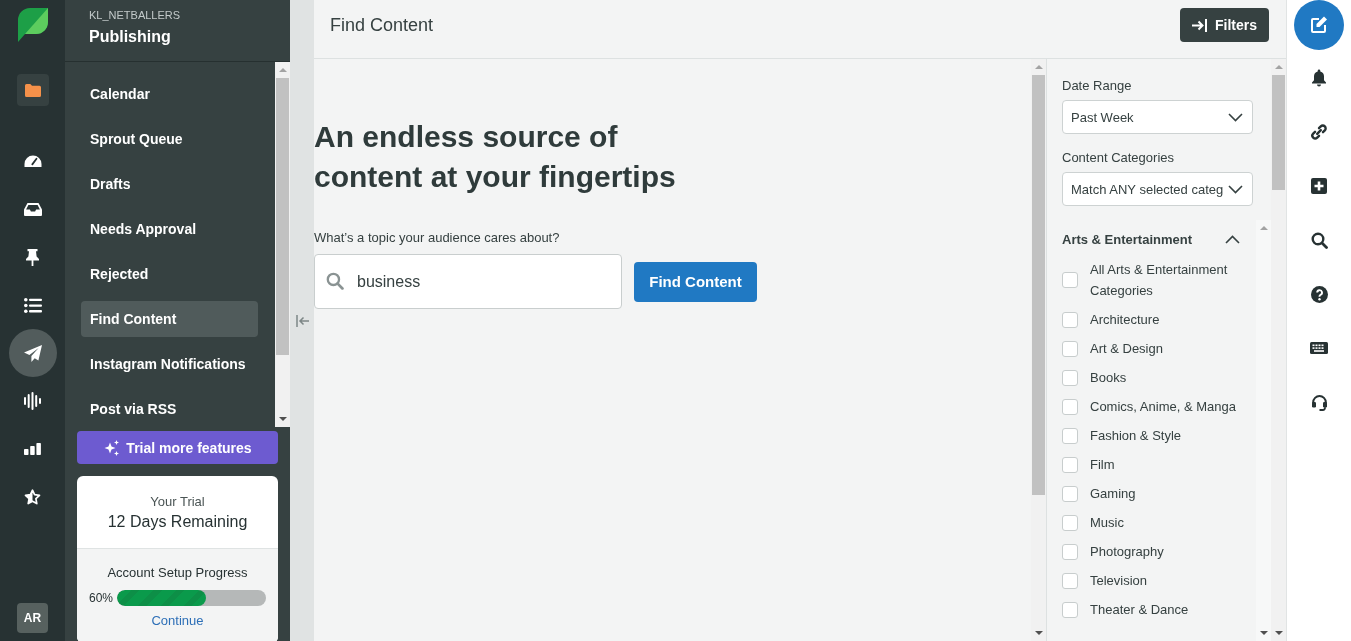 This screenshot has height=641, width=1351. I want to click on sidebar-nav-item: Instagram Notifications, so click(169, 364).